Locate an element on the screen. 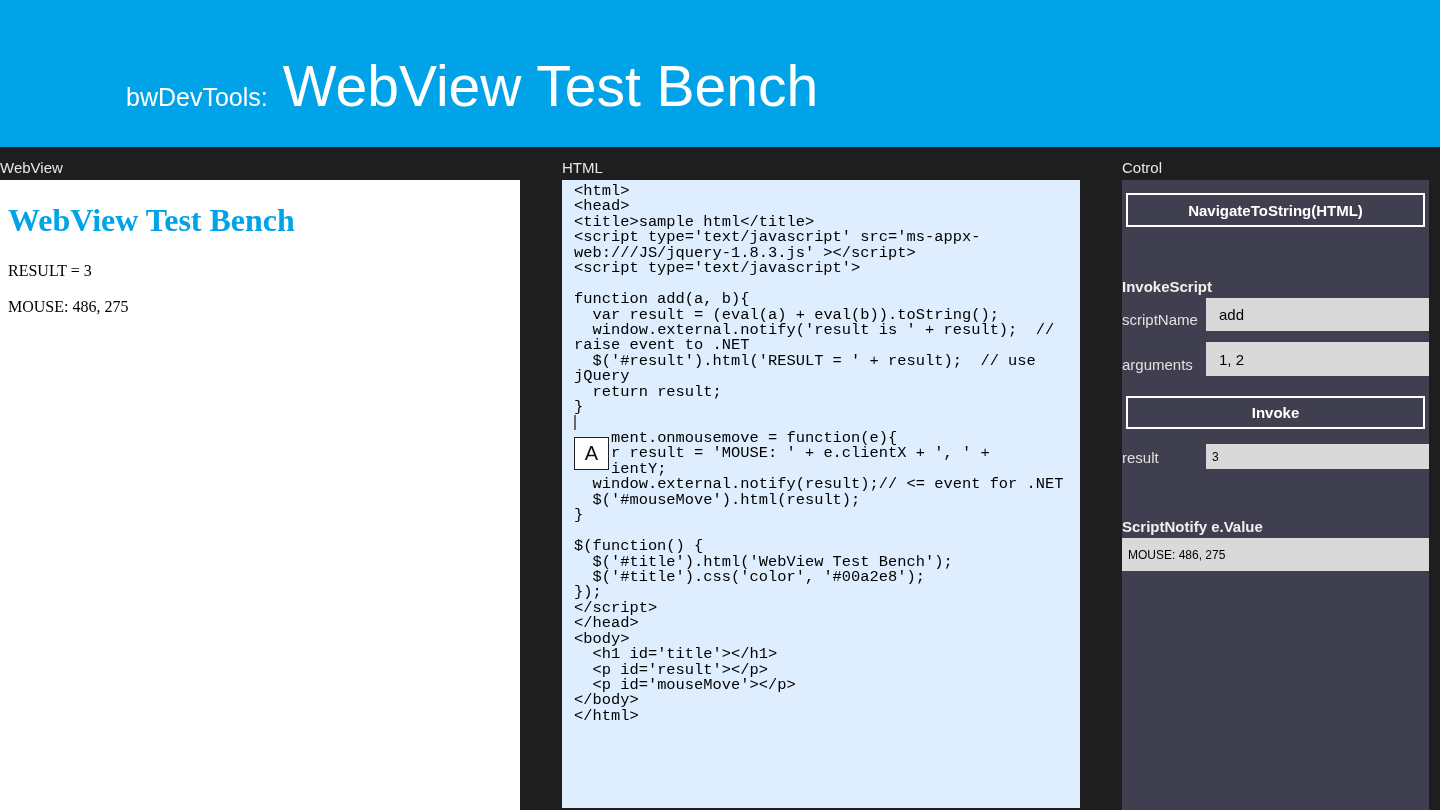 The width and height of the screenshot is (1440, 810). navigate-button: NavigateToString(HTML) is located at coordinates (1275, 210).